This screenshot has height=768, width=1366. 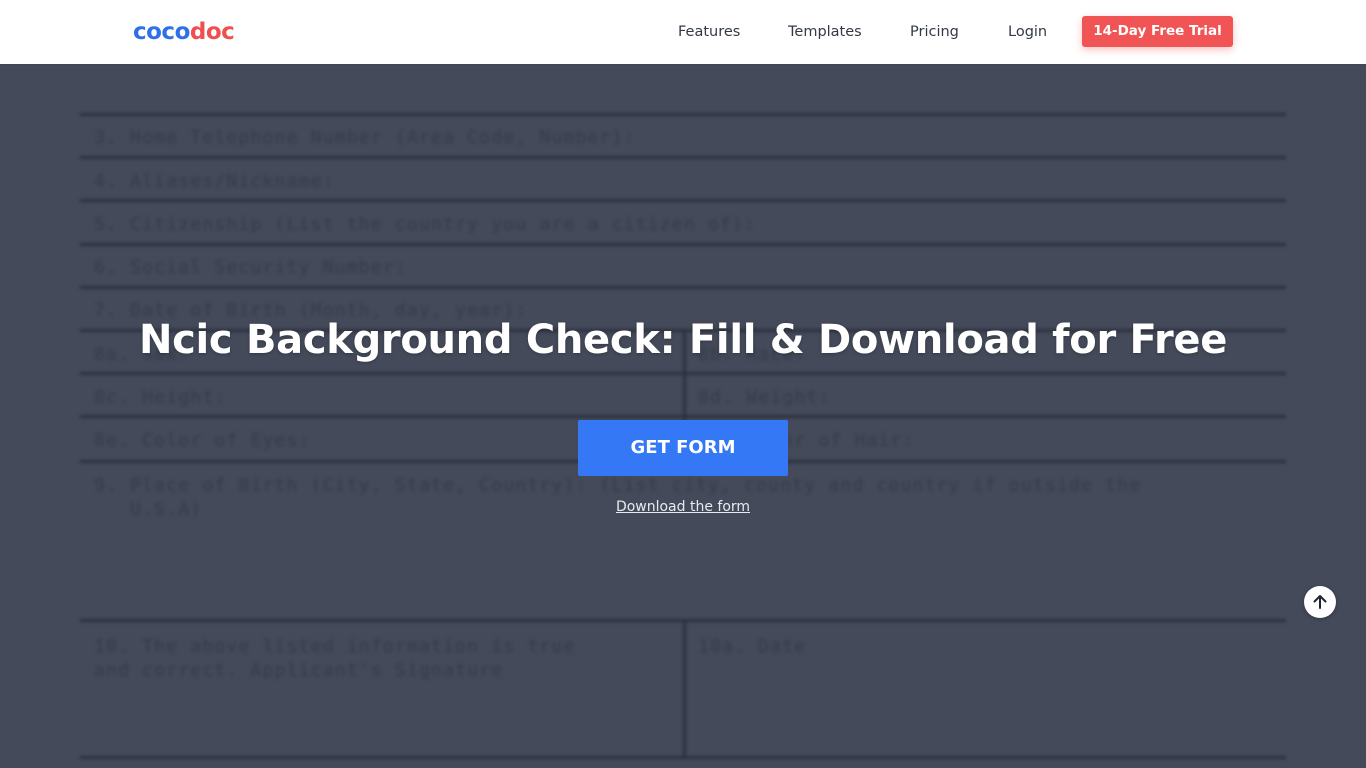 What do you see at coordinates (683, 507) in the screenshot?
I see `download-form-link: Download the form` at bounding box center [683, 507].